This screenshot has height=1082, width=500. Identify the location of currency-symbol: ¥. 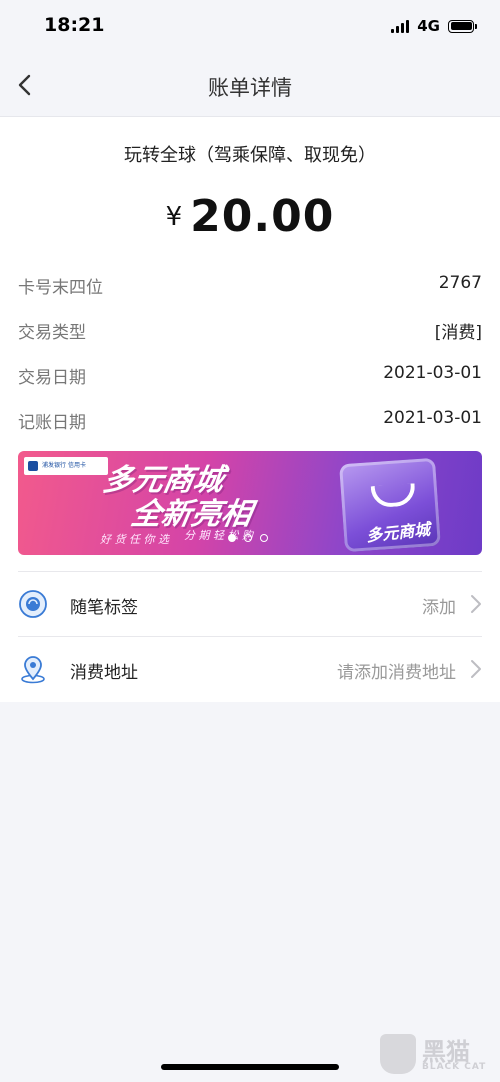
(174, 217).